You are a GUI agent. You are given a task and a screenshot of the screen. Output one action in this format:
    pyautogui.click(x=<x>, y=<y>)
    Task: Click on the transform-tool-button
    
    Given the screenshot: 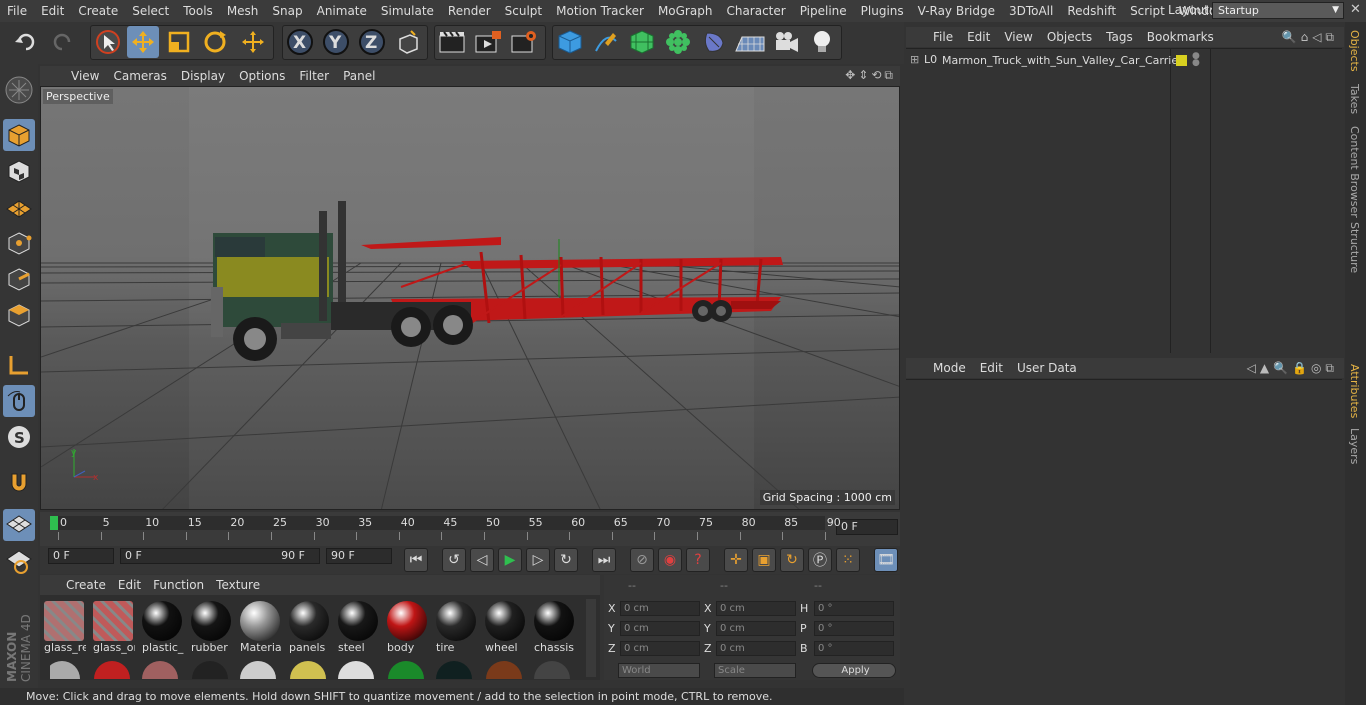 What is the action you would take?
    pyautogui.click(x=253, y=42)
    